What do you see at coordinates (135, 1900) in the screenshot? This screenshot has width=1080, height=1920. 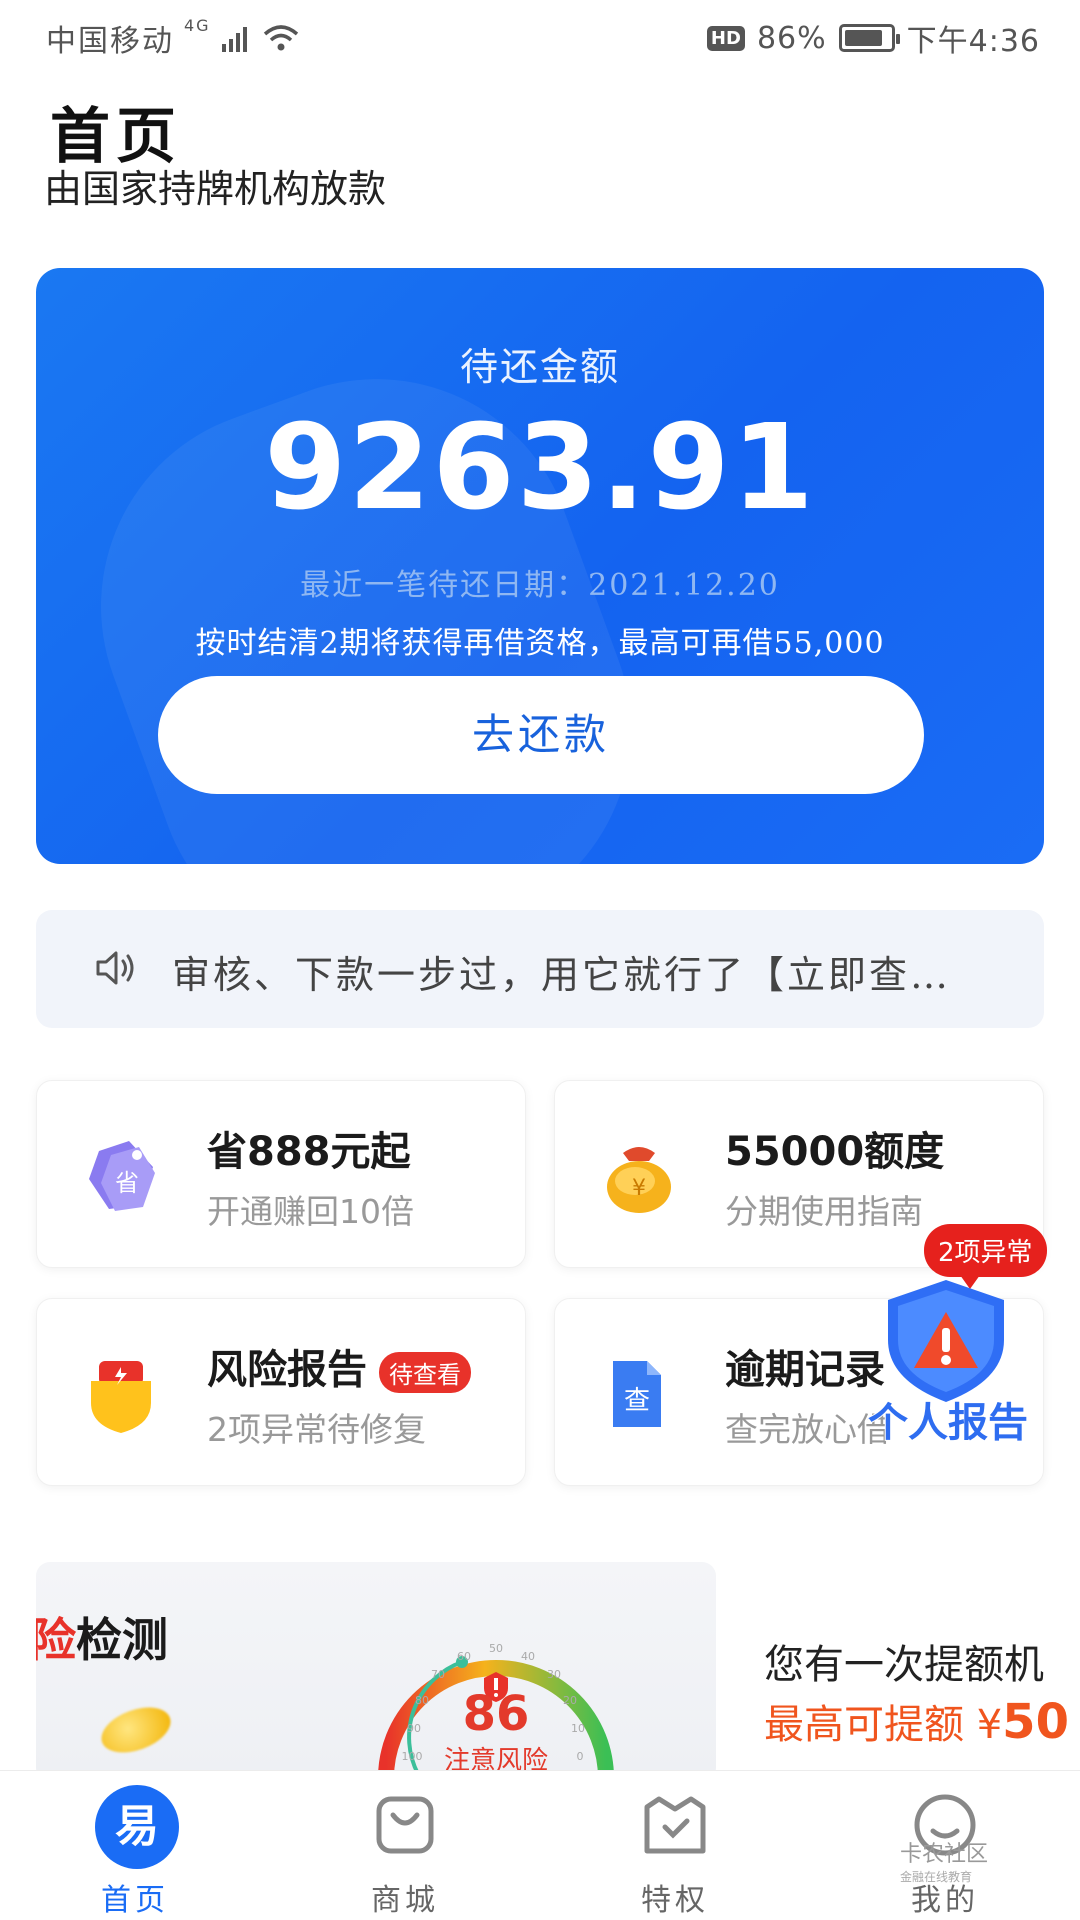 I see `tab-label: 首页` at bounding box center [135, 1900].